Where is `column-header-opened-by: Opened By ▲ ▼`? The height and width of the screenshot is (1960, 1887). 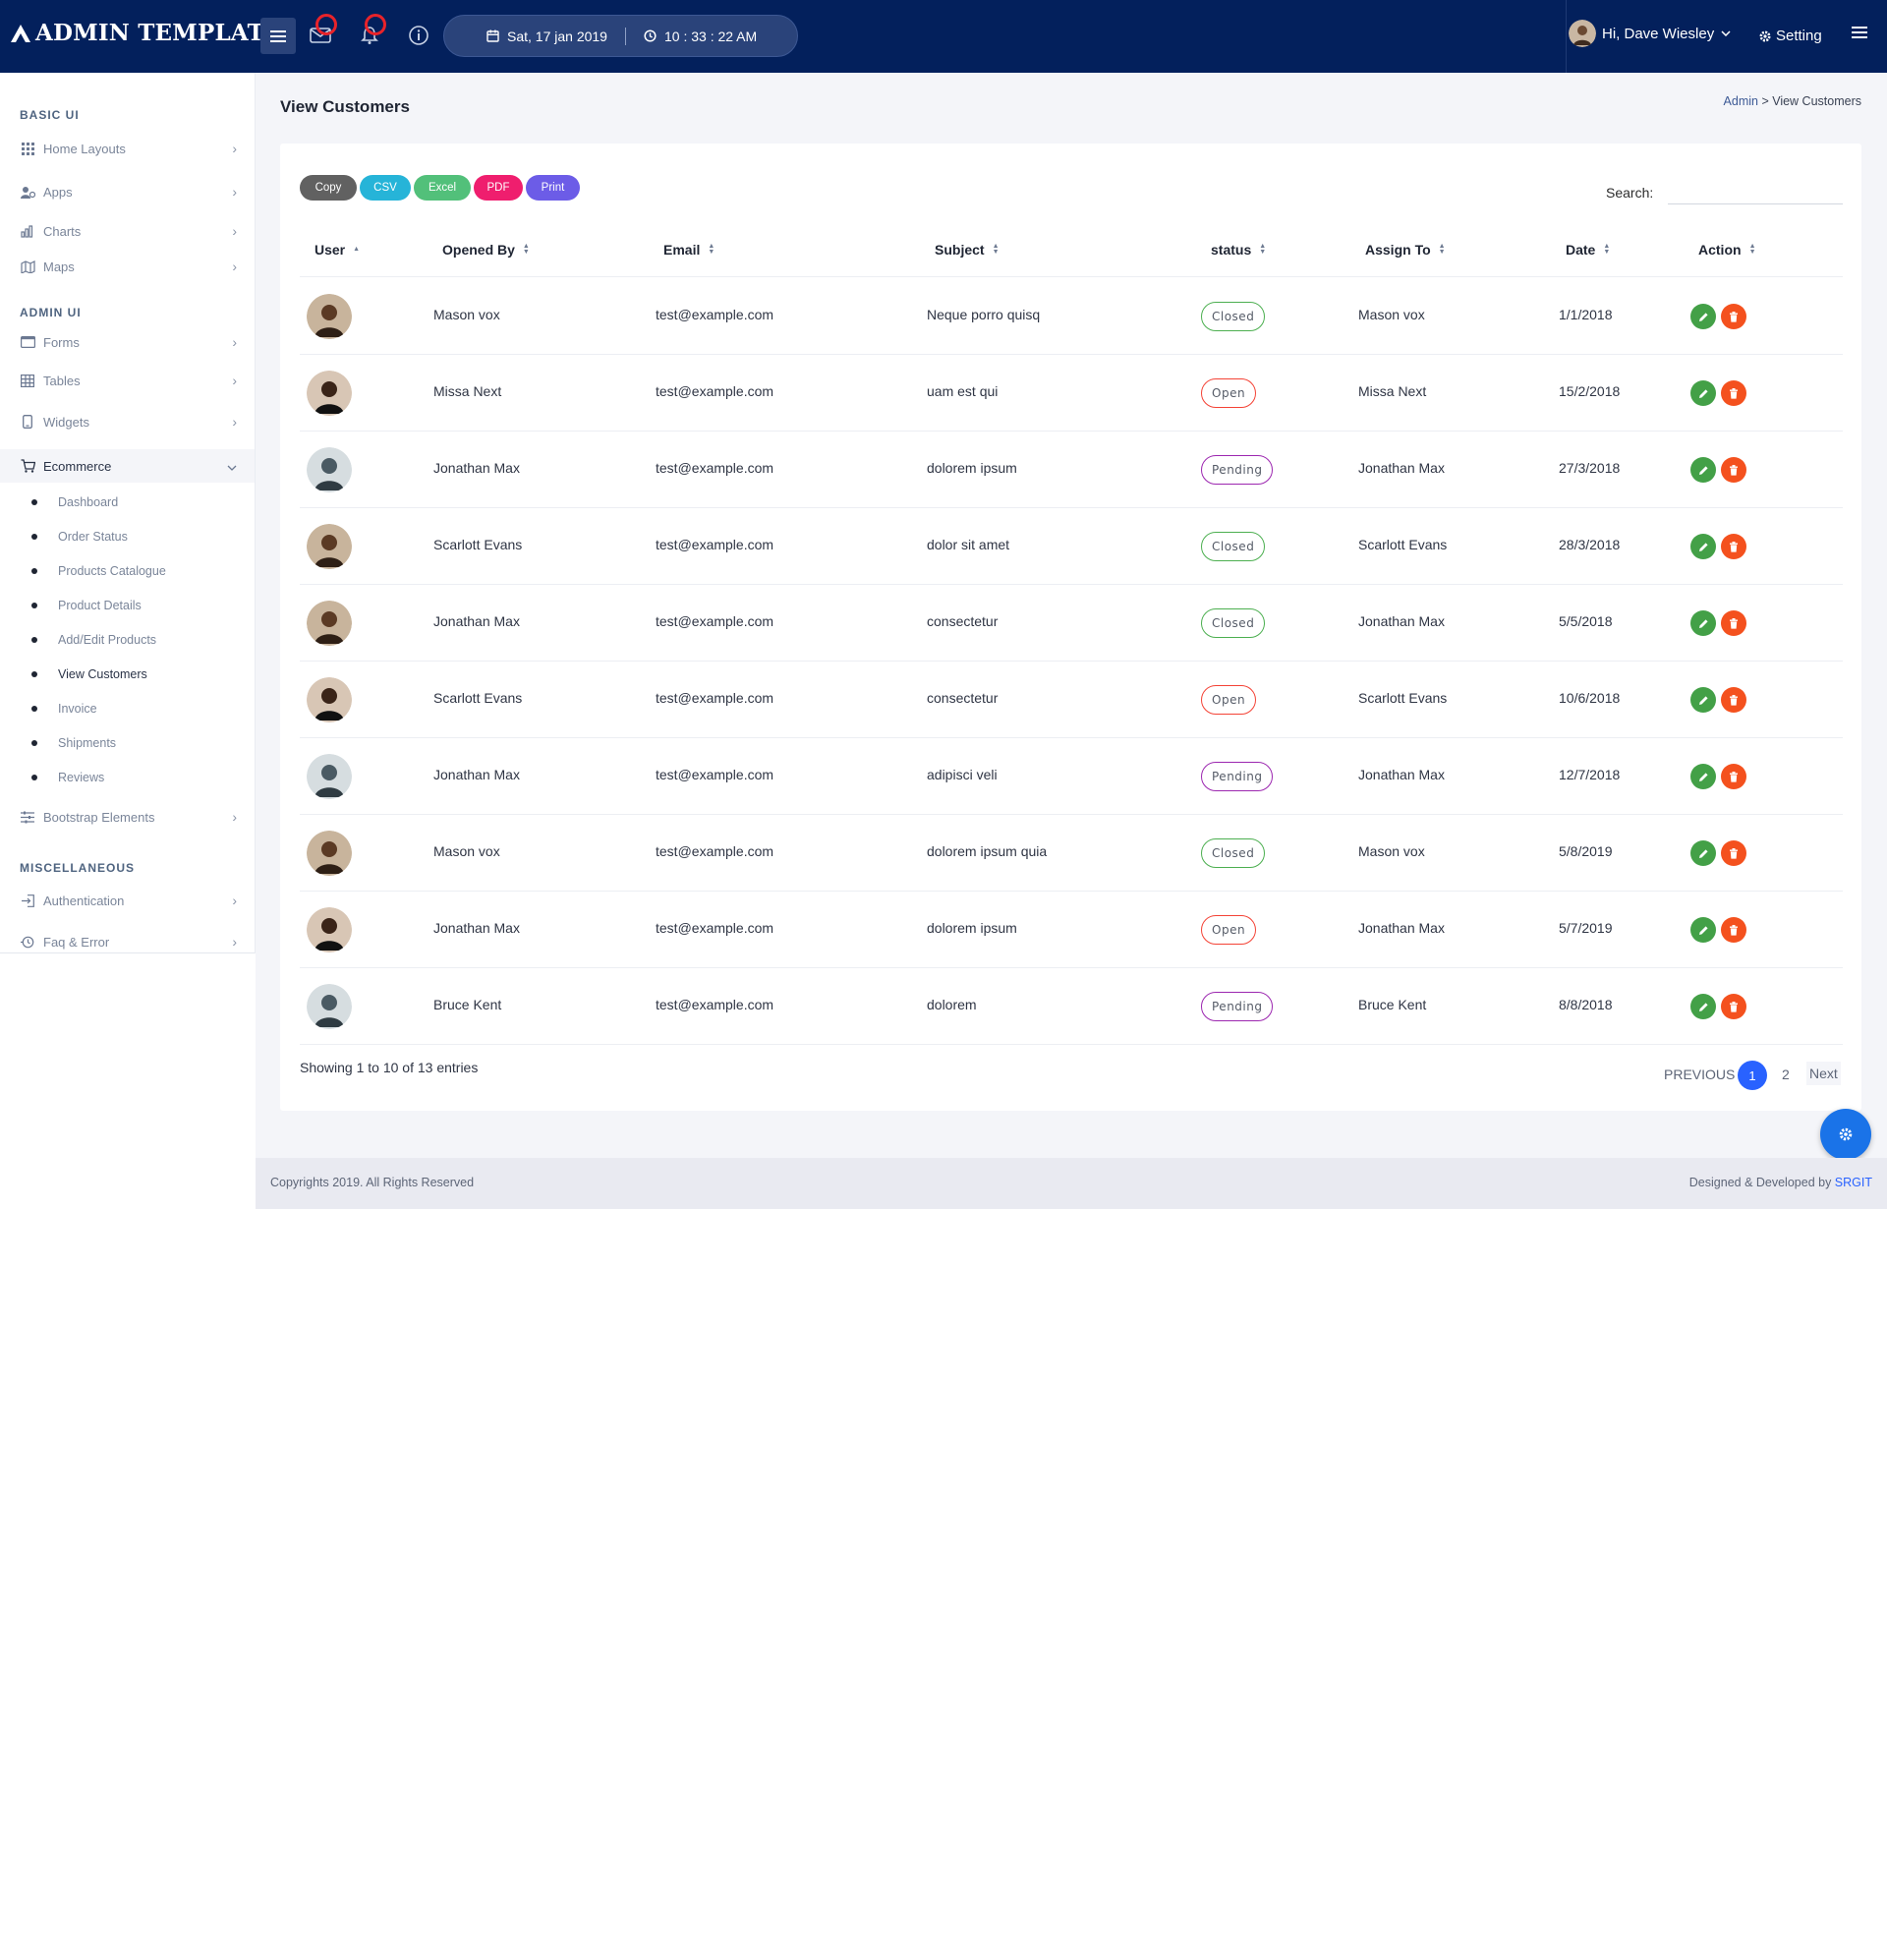
column-header-opened-by: Opened By ▲ ▼ is located at coordinates (486, 250).